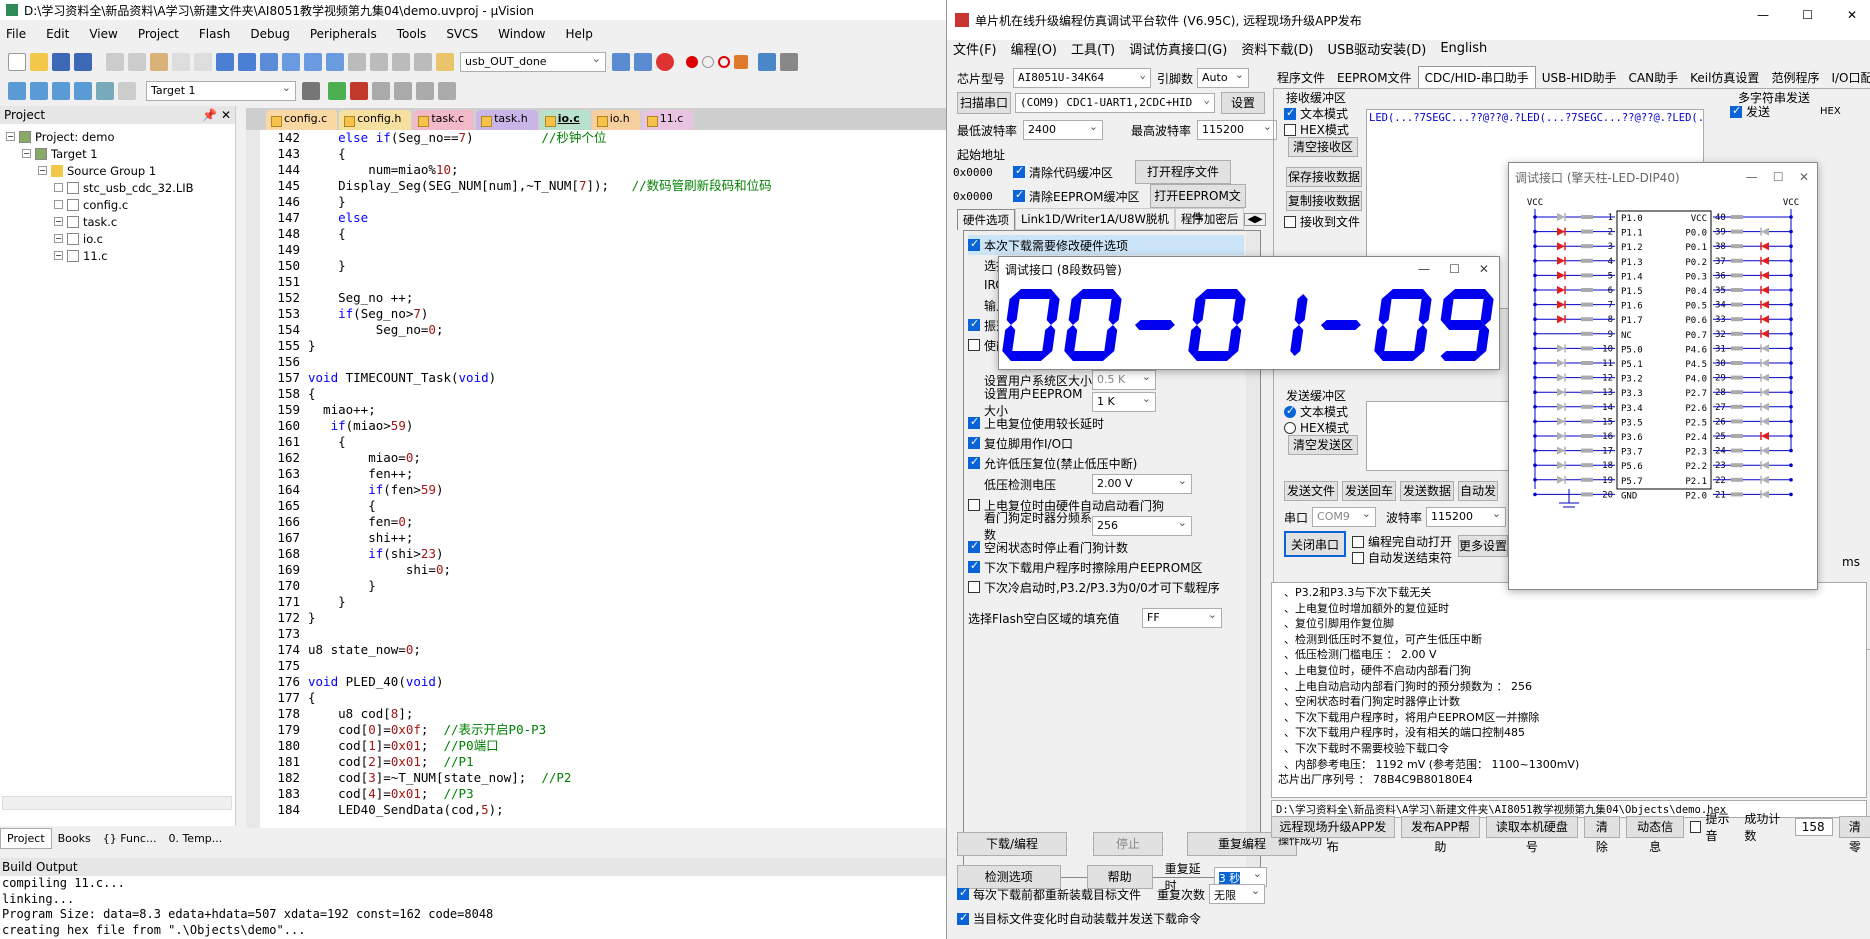 The image size is (1870, 939). I want to click on target-select: Target 1, so click(221, 91).